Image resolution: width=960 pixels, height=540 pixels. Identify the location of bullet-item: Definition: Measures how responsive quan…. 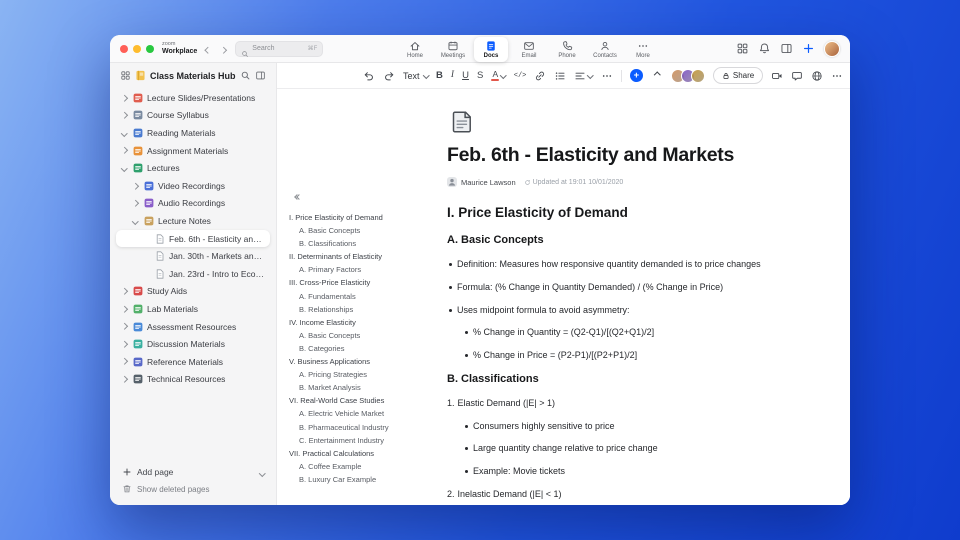
(621, 264).